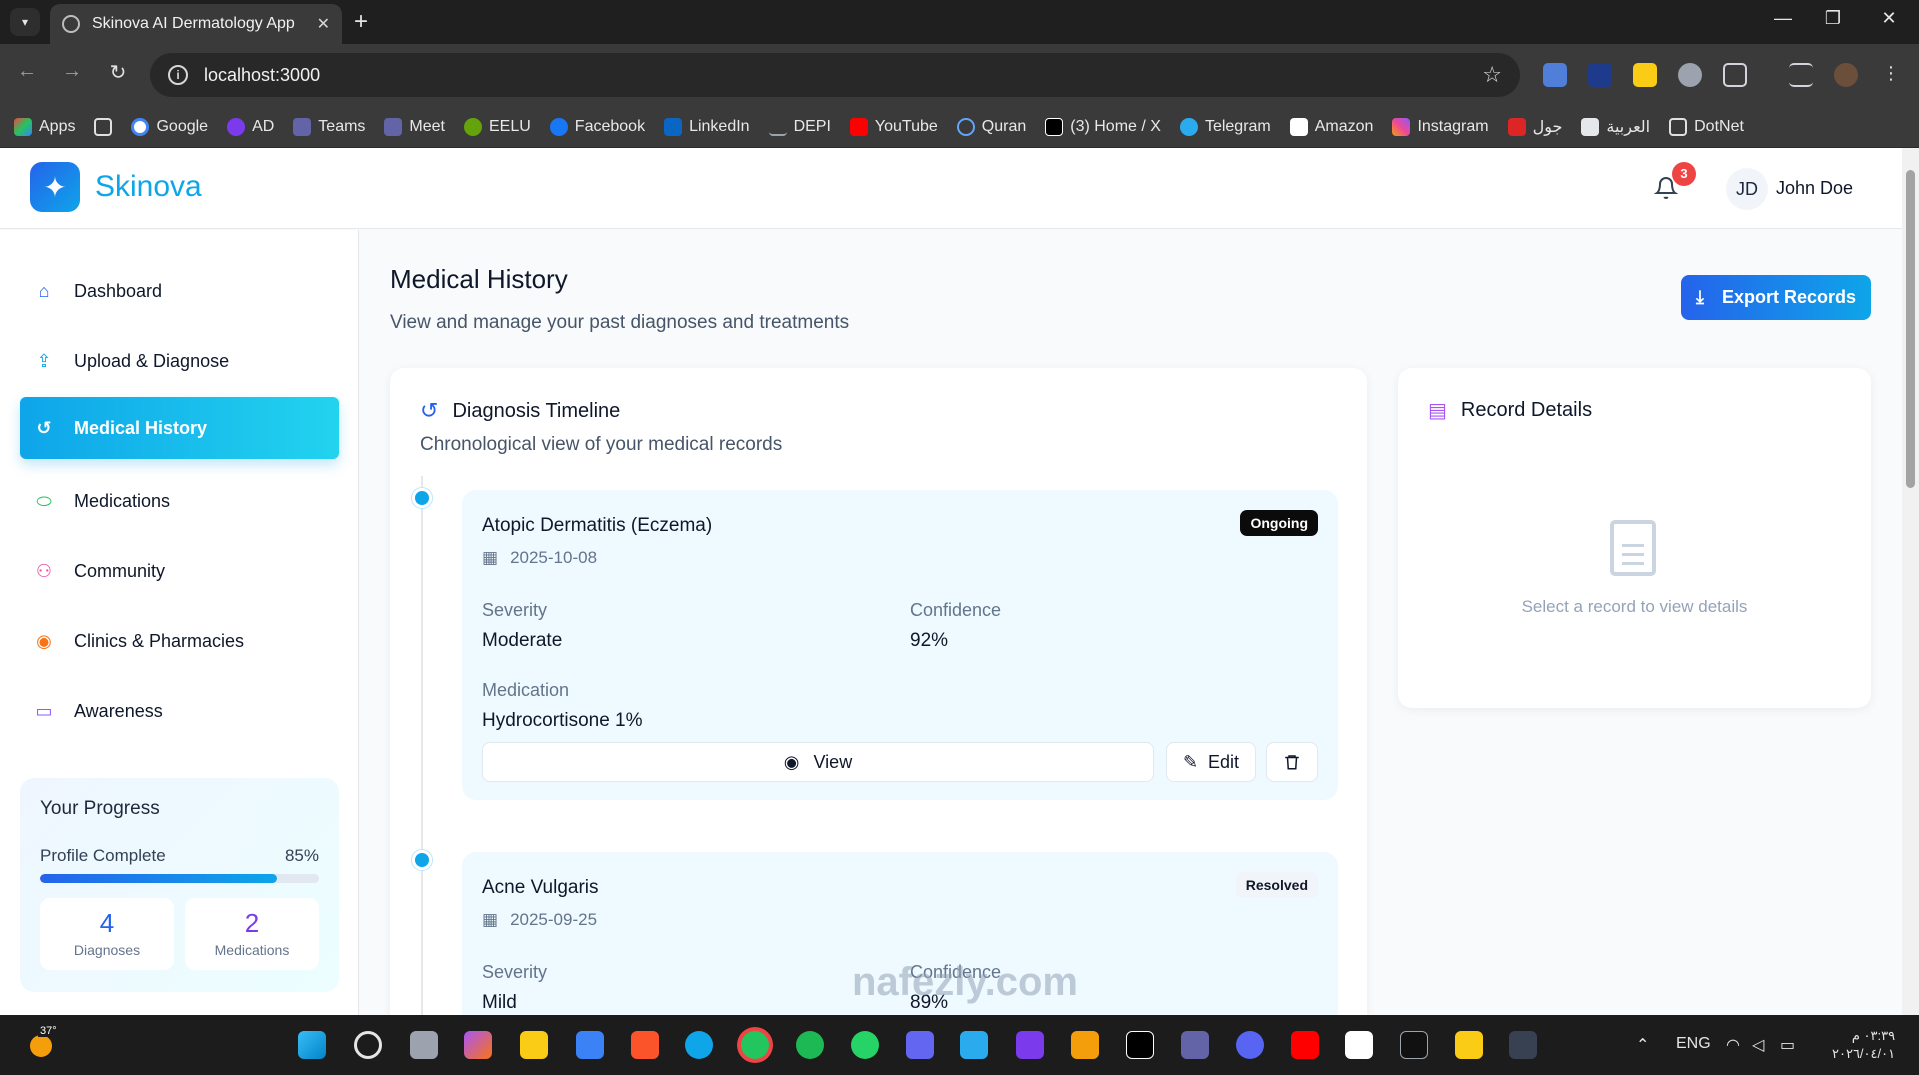 The height and width of the screenshot is (1075, 1919). Describe the element at coordinates (1699, 297) in the screenshot. I see `download-icon: ⤓` at that location.